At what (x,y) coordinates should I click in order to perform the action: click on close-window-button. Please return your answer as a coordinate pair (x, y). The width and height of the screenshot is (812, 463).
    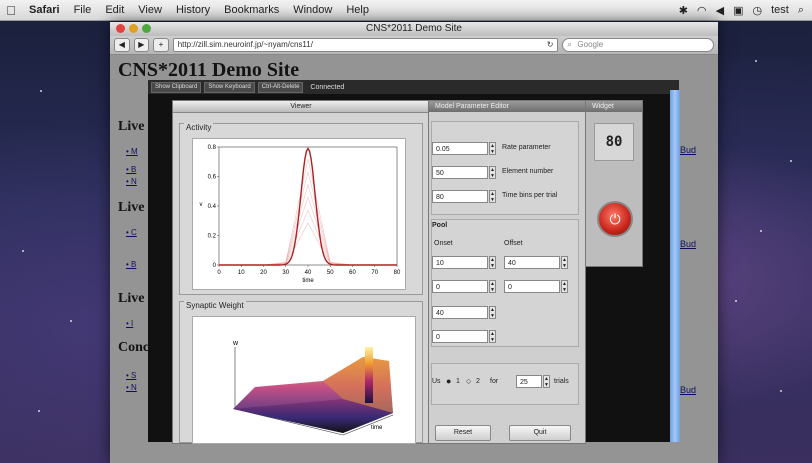
    Looking at the image, I should click on (120, 28).